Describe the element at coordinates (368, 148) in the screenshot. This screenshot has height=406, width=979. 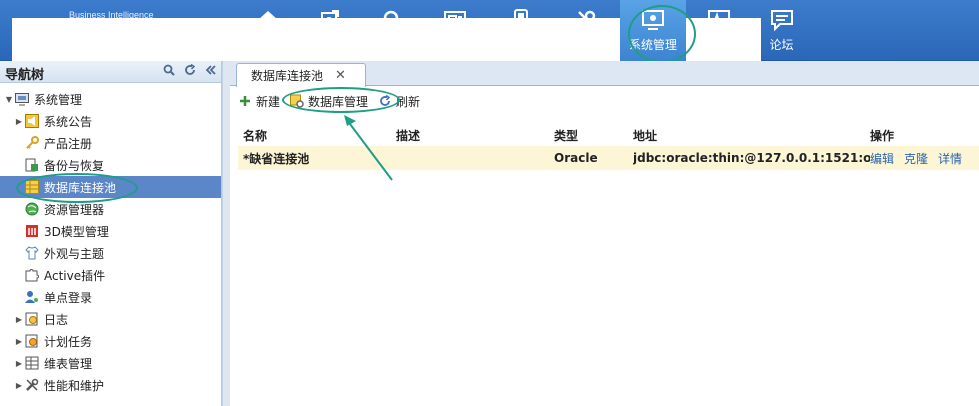
I see `annotation-arrow` at that location.